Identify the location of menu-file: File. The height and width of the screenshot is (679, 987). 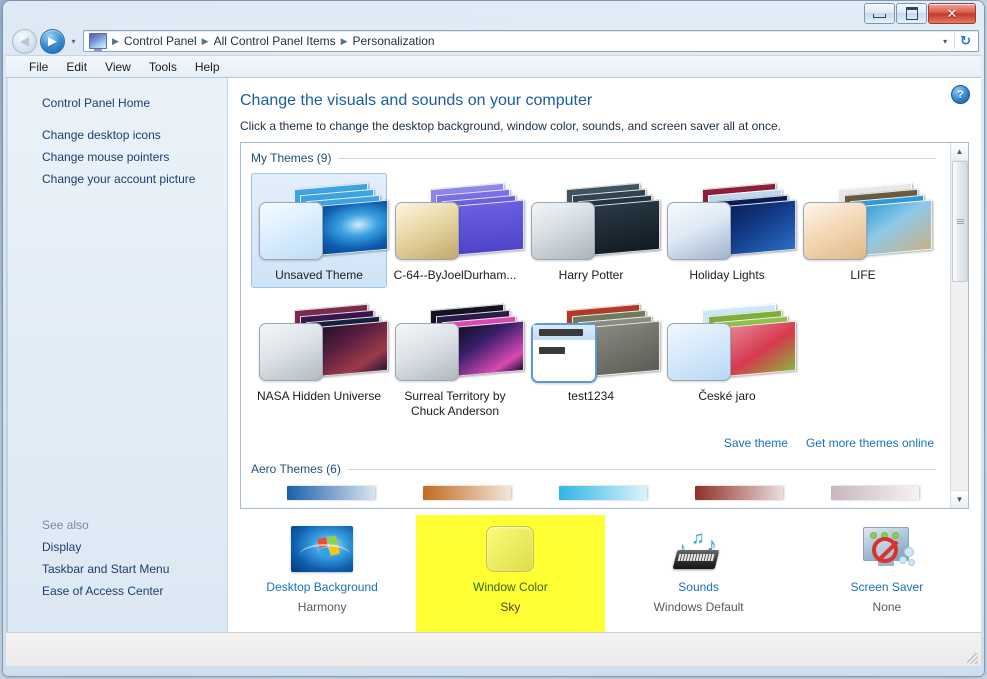
(38, 67).